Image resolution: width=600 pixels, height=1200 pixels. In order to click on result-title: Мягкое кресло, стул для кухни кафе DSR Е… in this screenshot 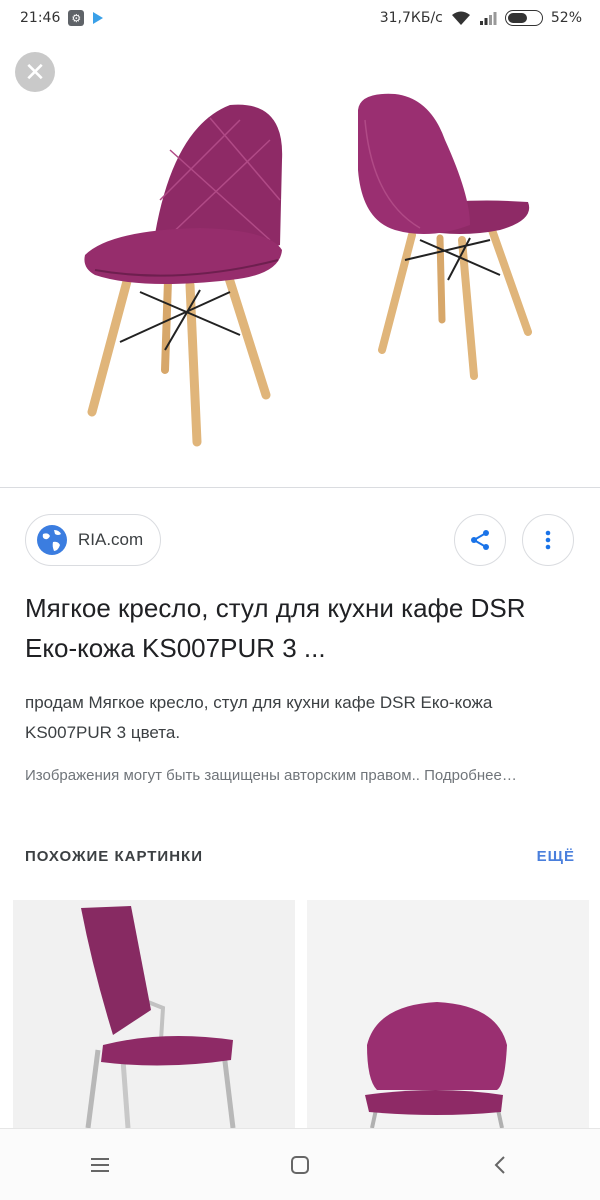, I will do `click(300, 628)`.